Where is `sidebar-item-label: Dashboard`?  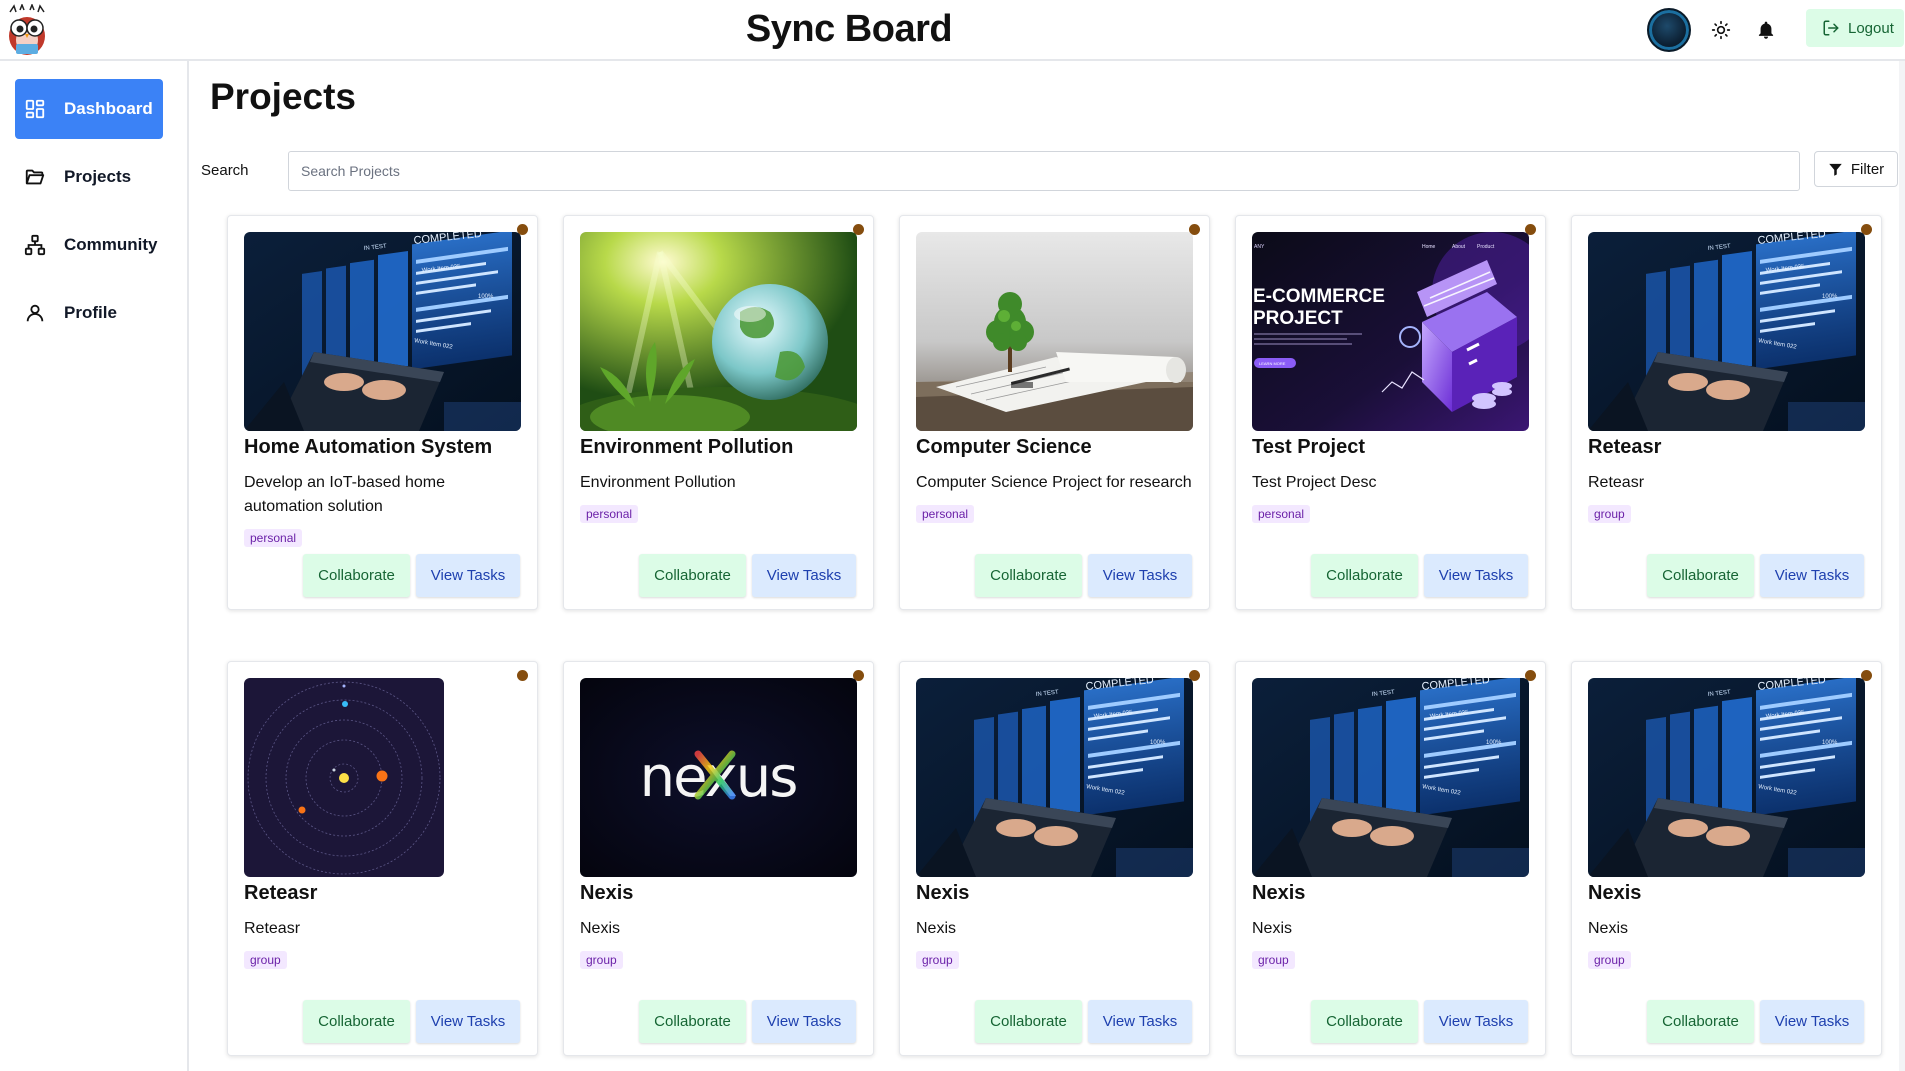
sidebar-item-label: Dashboard is located at coordinates (108, 108).